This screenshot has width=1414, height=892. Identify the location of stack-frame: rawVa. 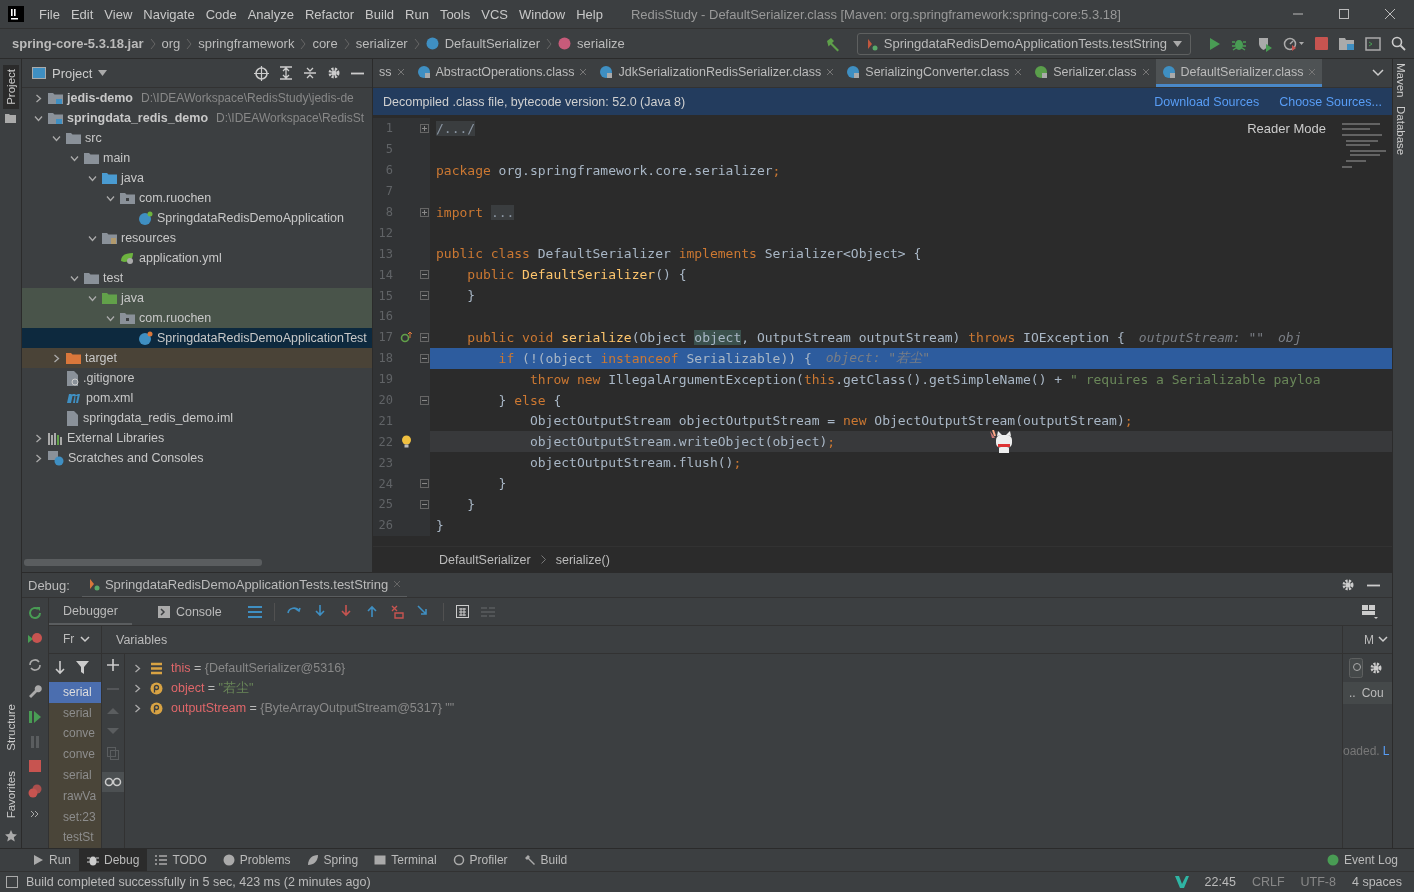
(75, 796).